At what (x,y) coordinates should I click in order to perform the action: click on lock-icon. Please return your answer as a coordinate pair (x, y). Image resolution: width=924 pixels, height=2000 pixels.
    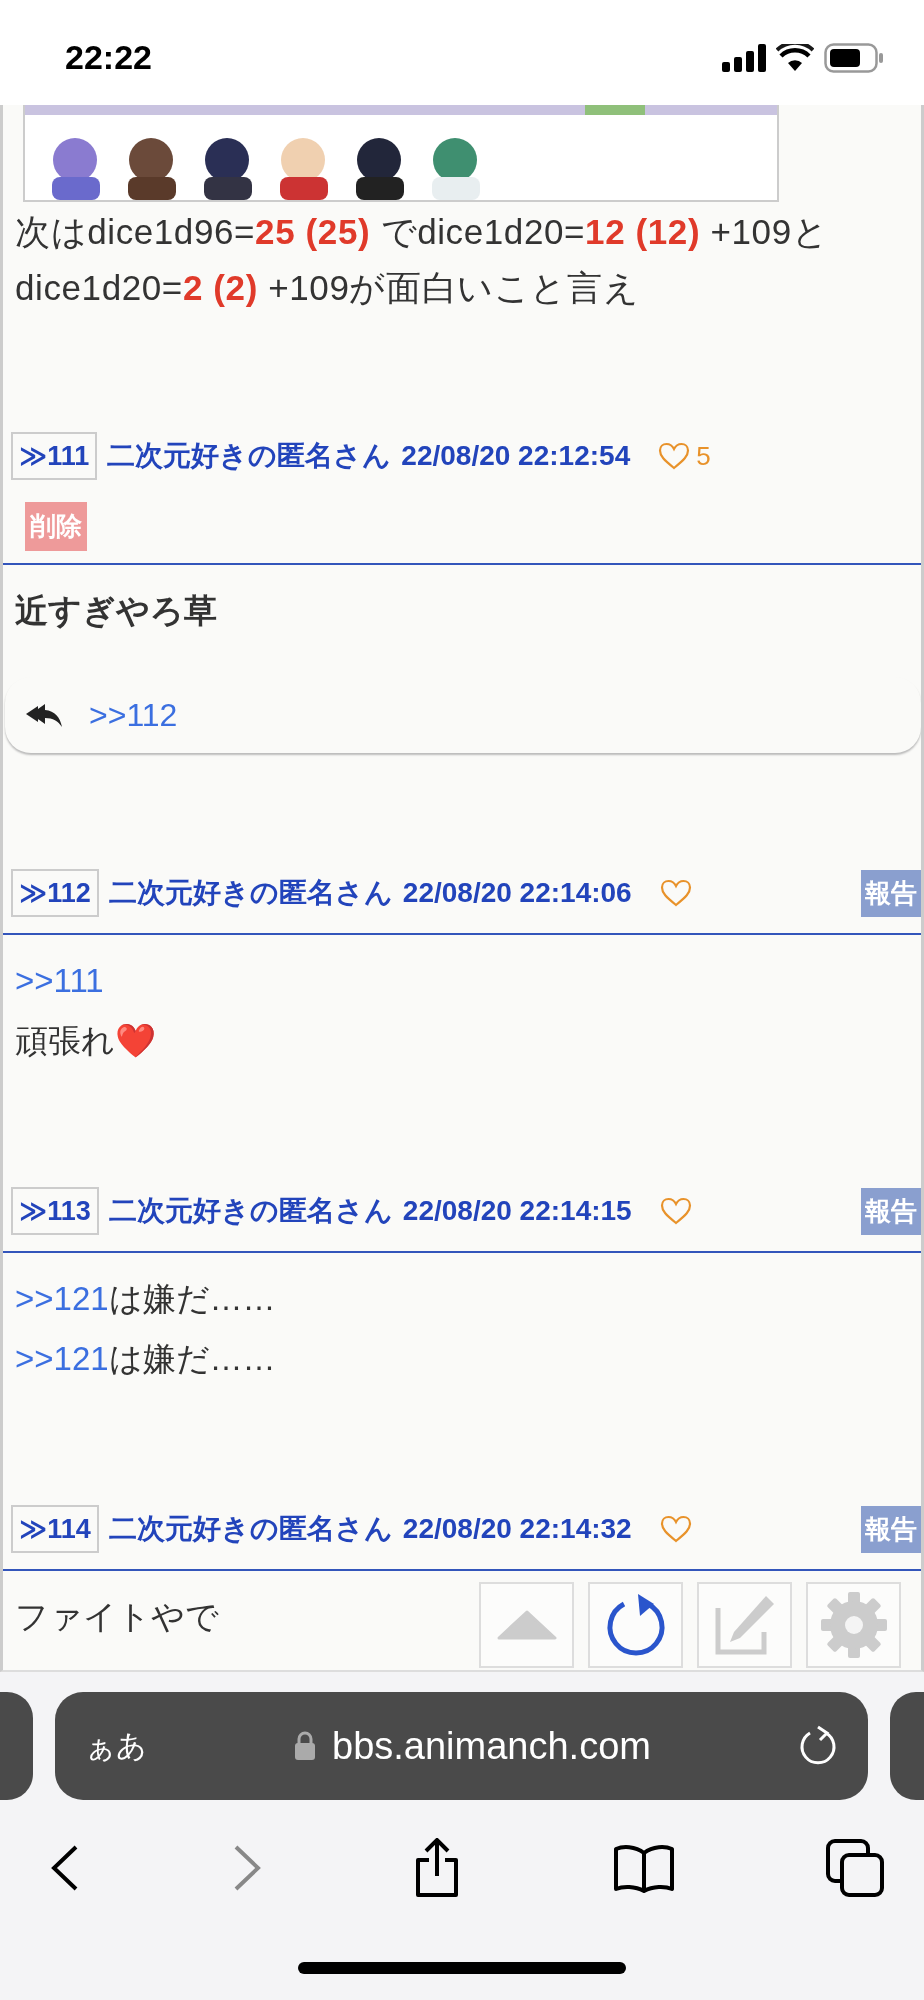
    Looking at the image, I should click on (305, 1746).